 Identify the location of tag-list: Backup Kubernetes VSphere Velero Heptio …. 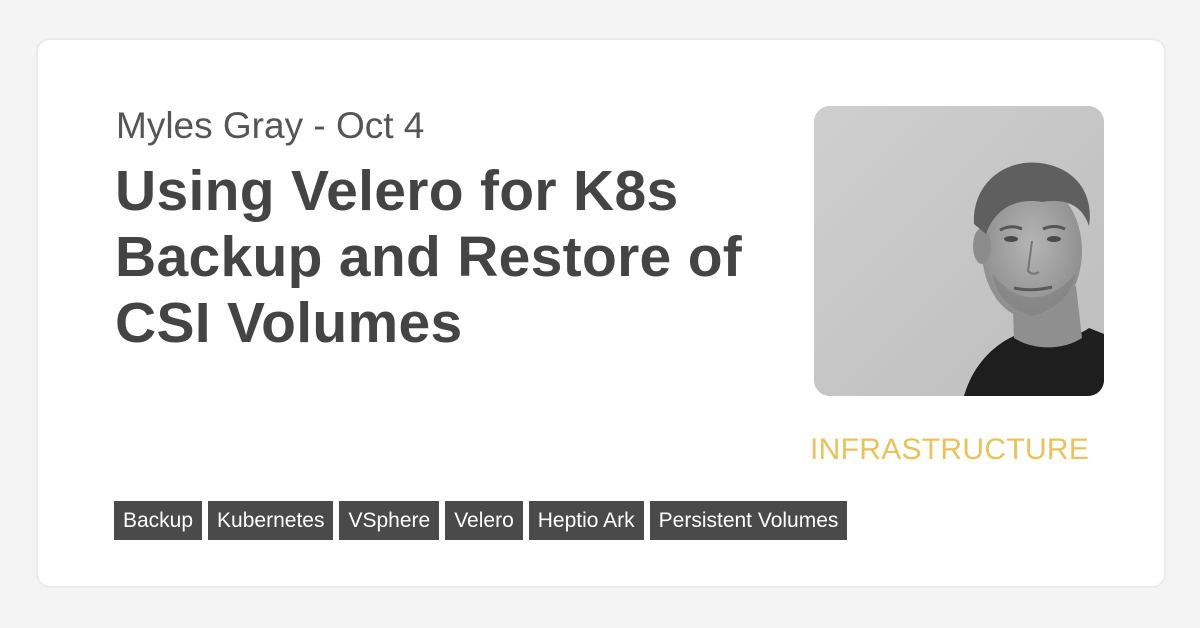
(481, 520).